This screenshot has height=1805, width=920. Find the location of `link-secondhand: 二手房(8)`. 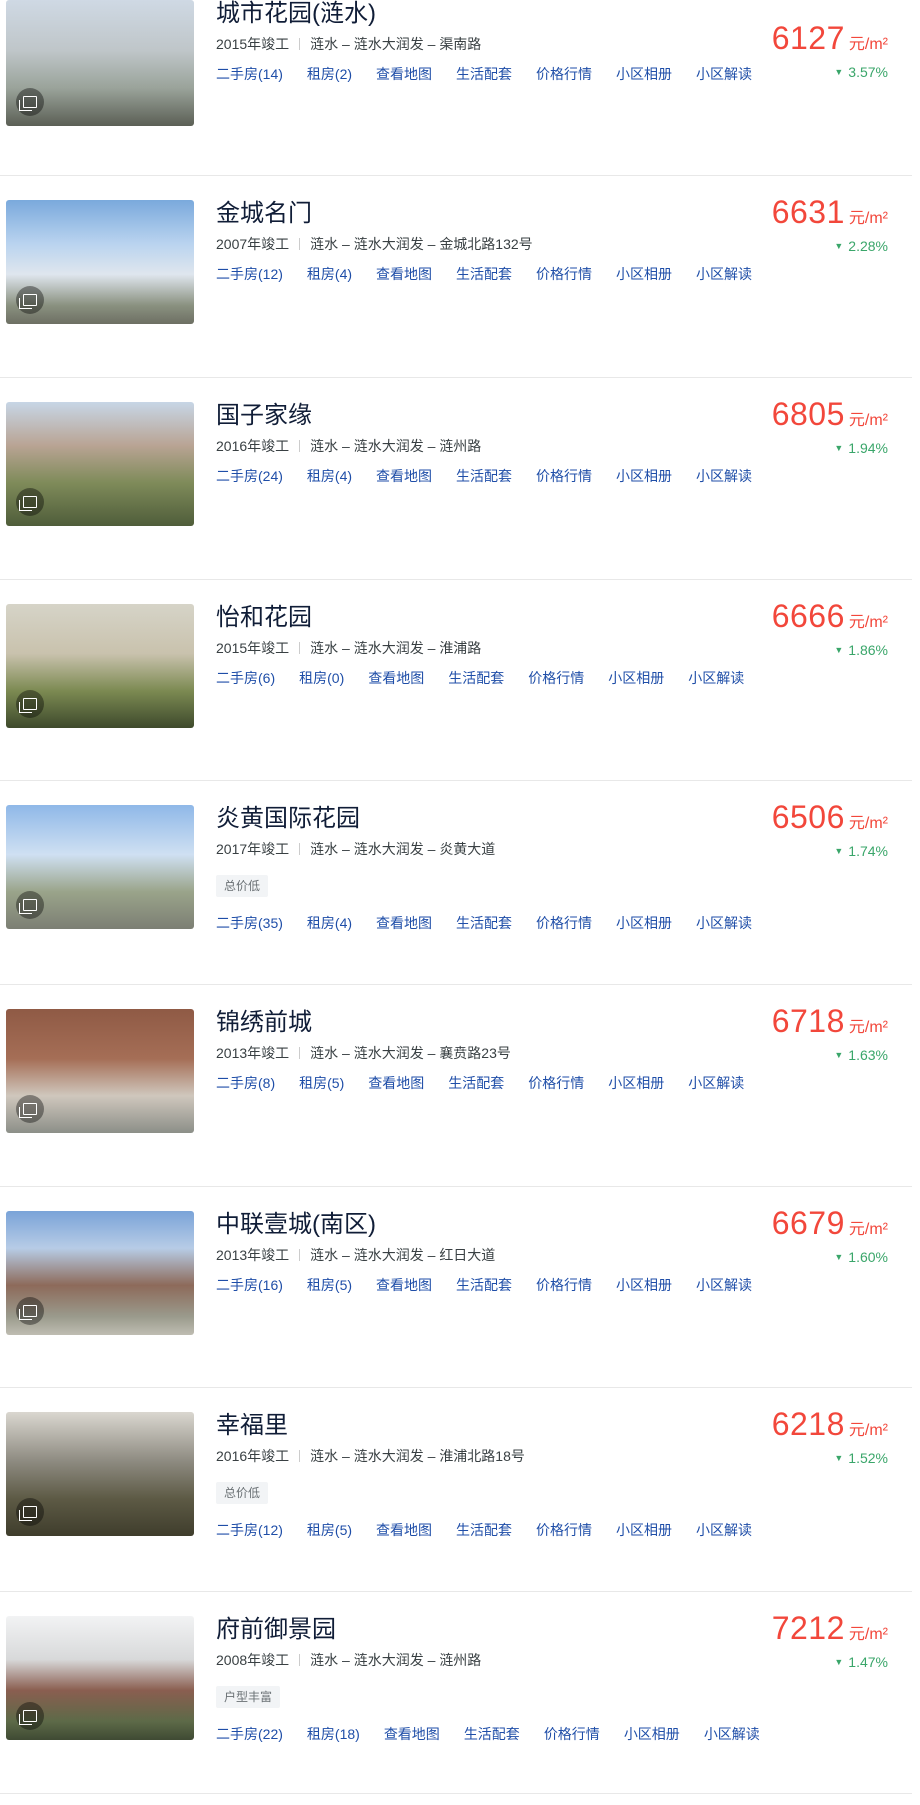

link-secondhand: 二手房(8) is located at coordinates (245, 1083).